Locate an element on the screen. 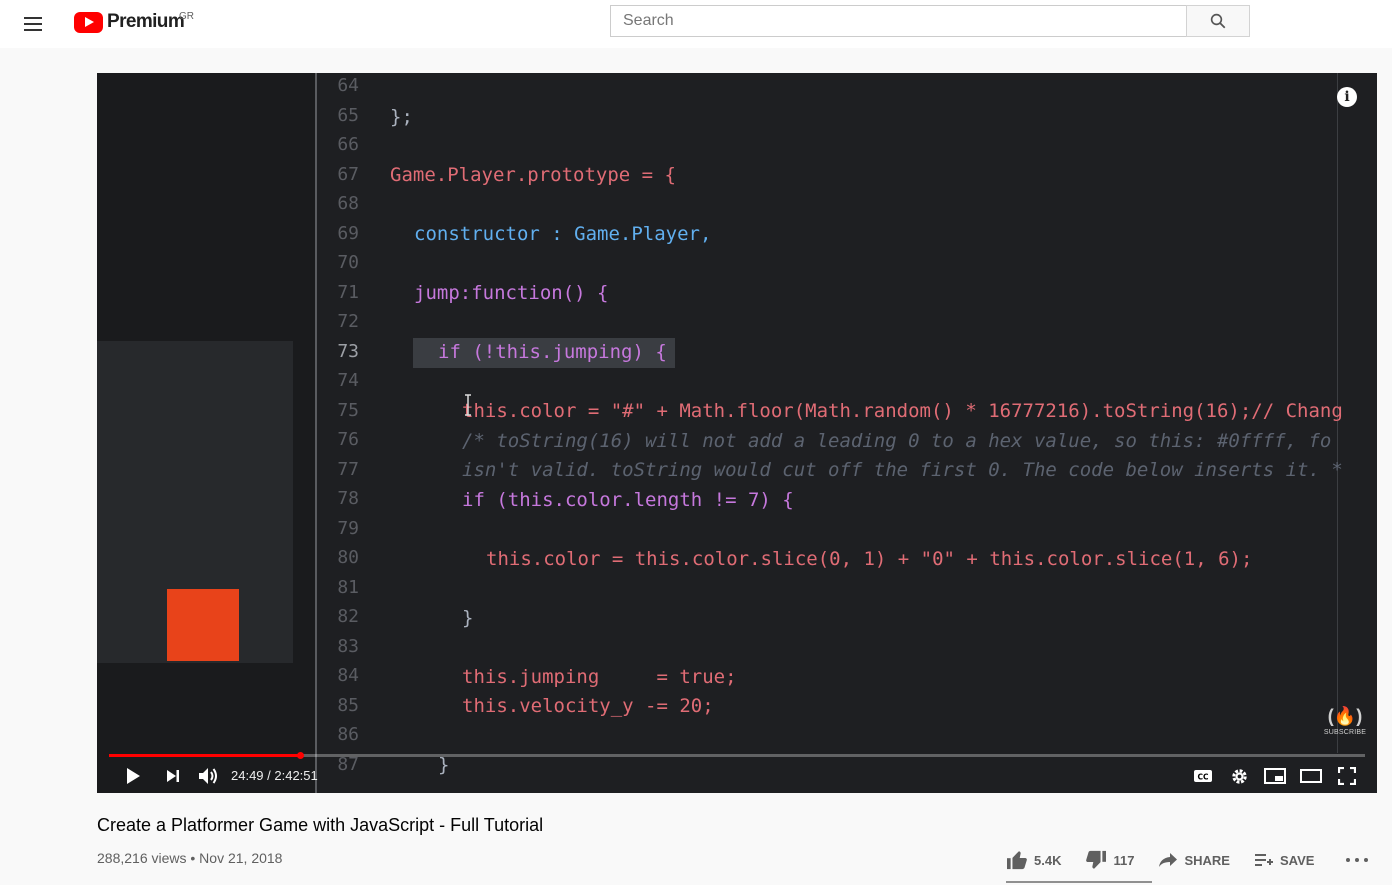  progress-scrubber is located at coordinates (300, 755).